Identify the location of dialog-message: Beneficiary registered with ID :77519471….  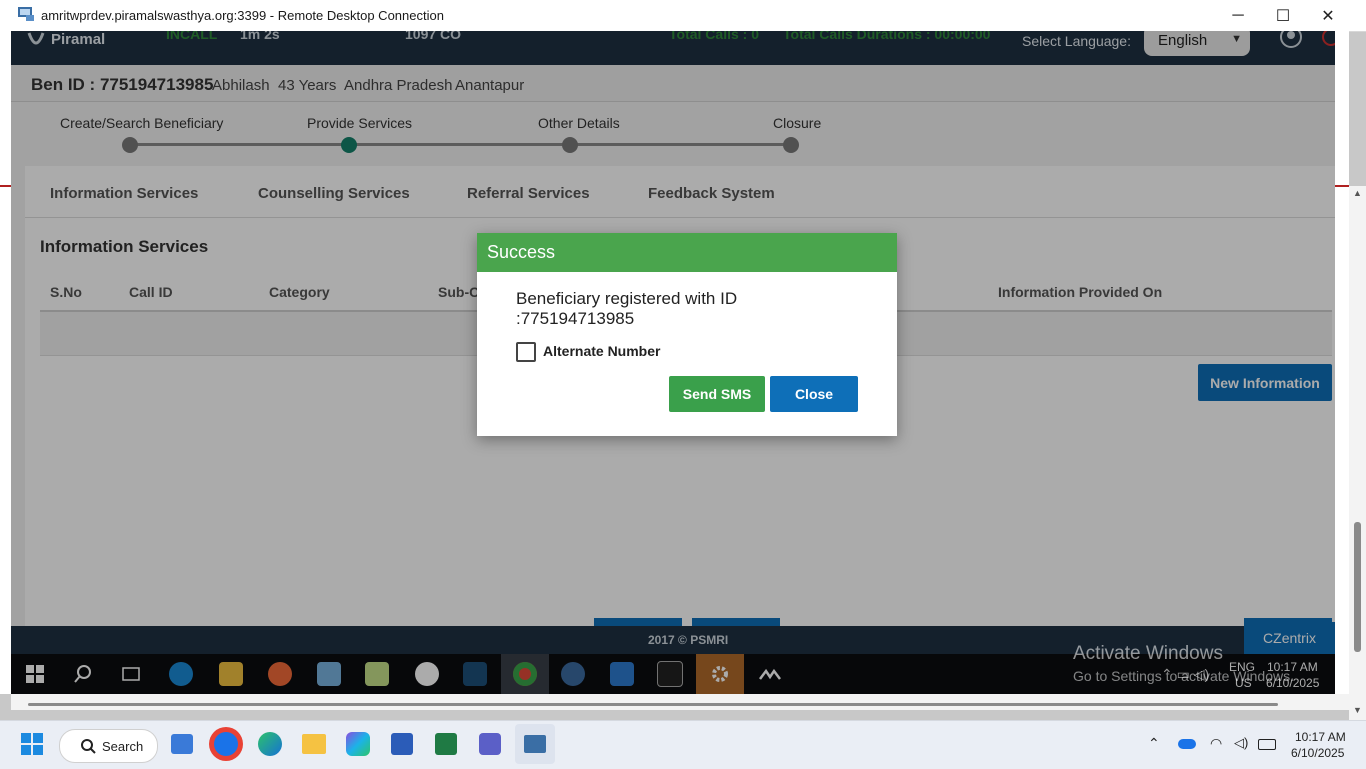
(627, 308).